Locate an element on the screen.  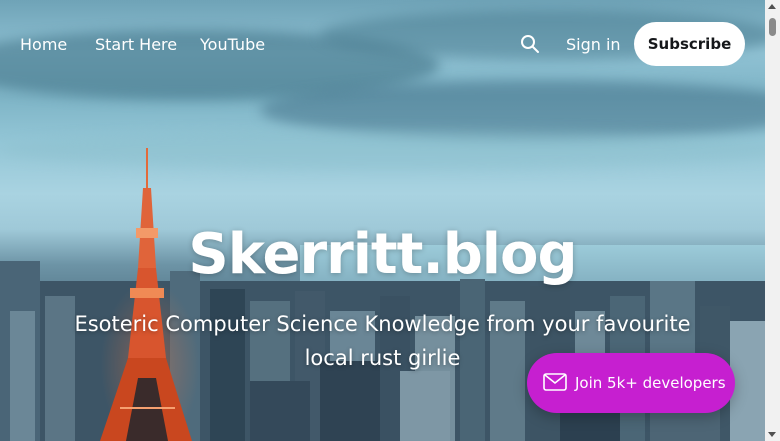
tokyo-tower is located at coordinates (146, 294).